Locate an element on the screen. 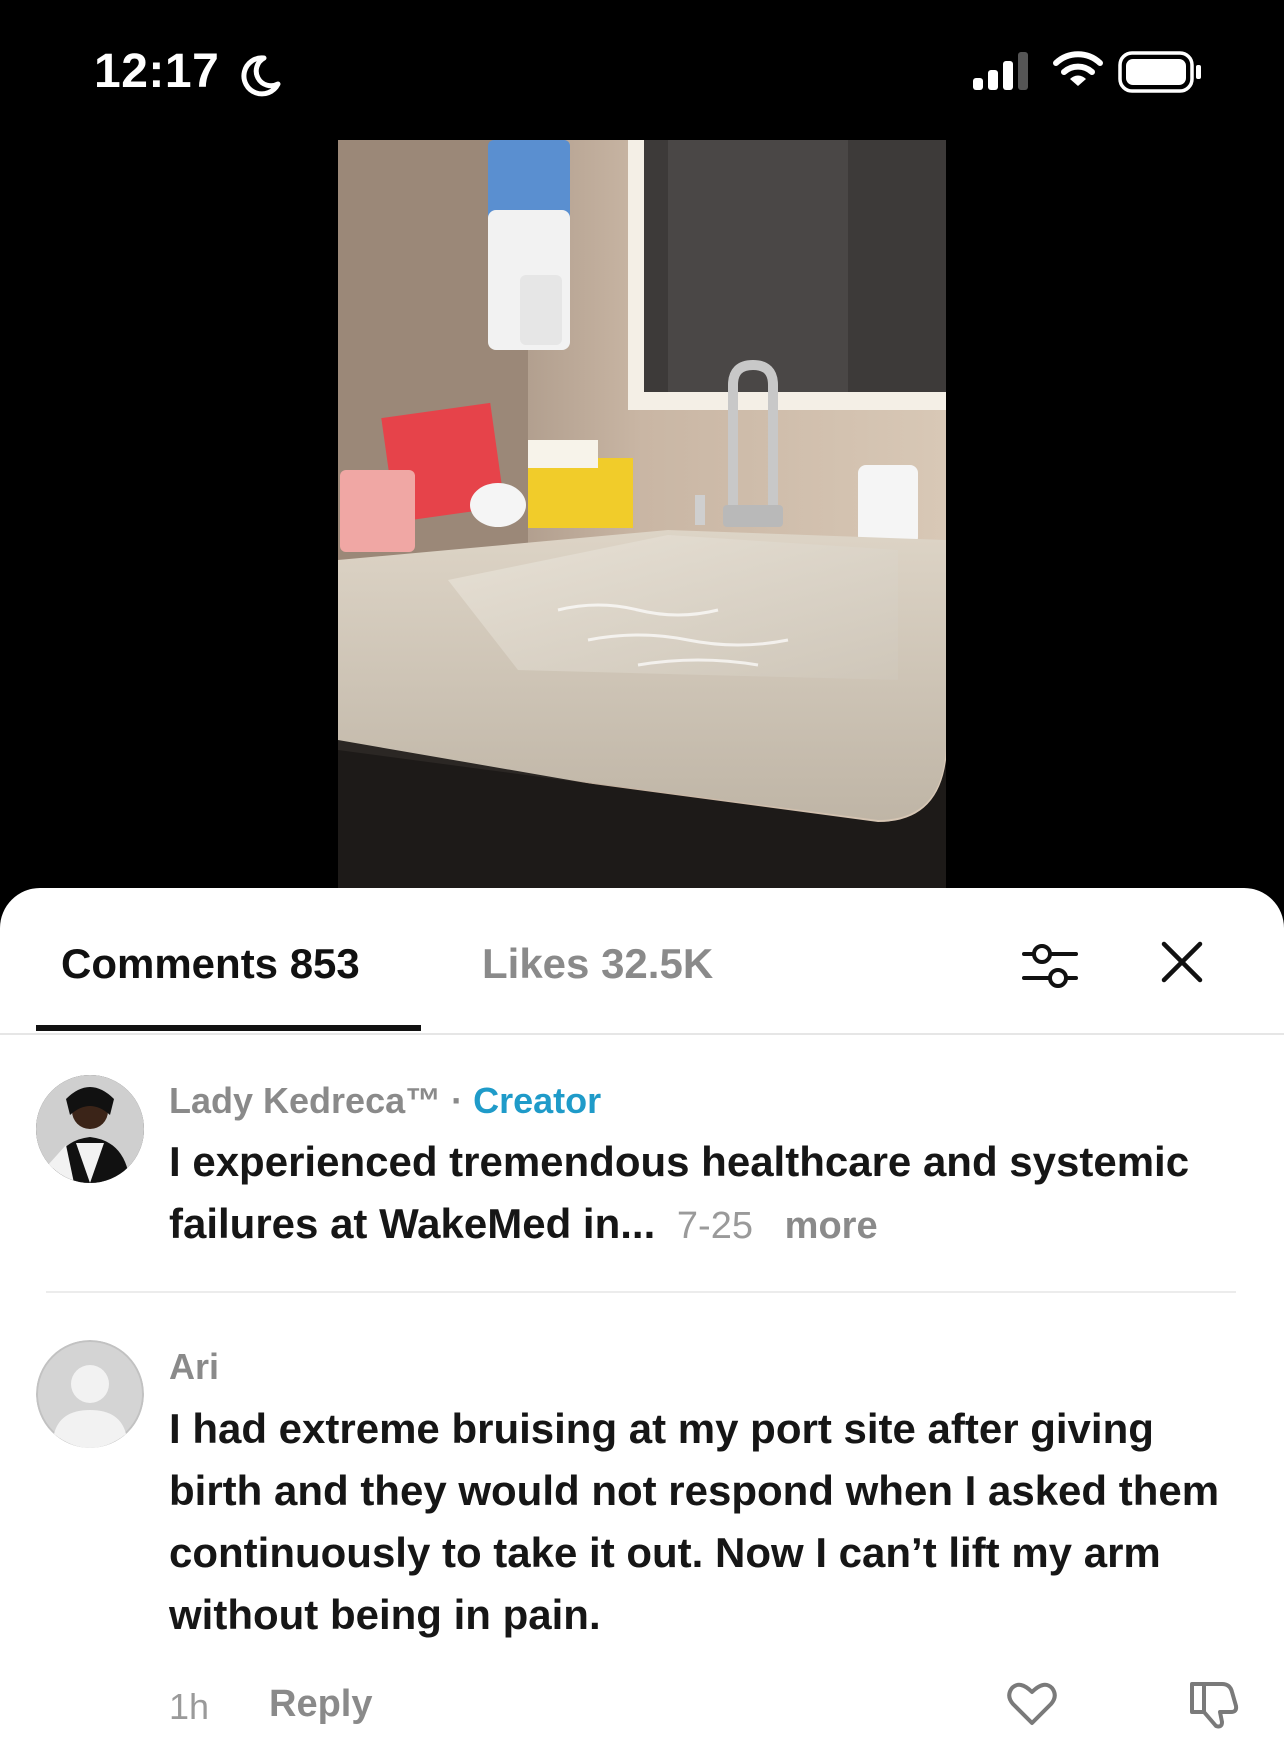 This screenshot has width=1284, height=1744. default-avatar-icon is located at coordinates (90, 1394).